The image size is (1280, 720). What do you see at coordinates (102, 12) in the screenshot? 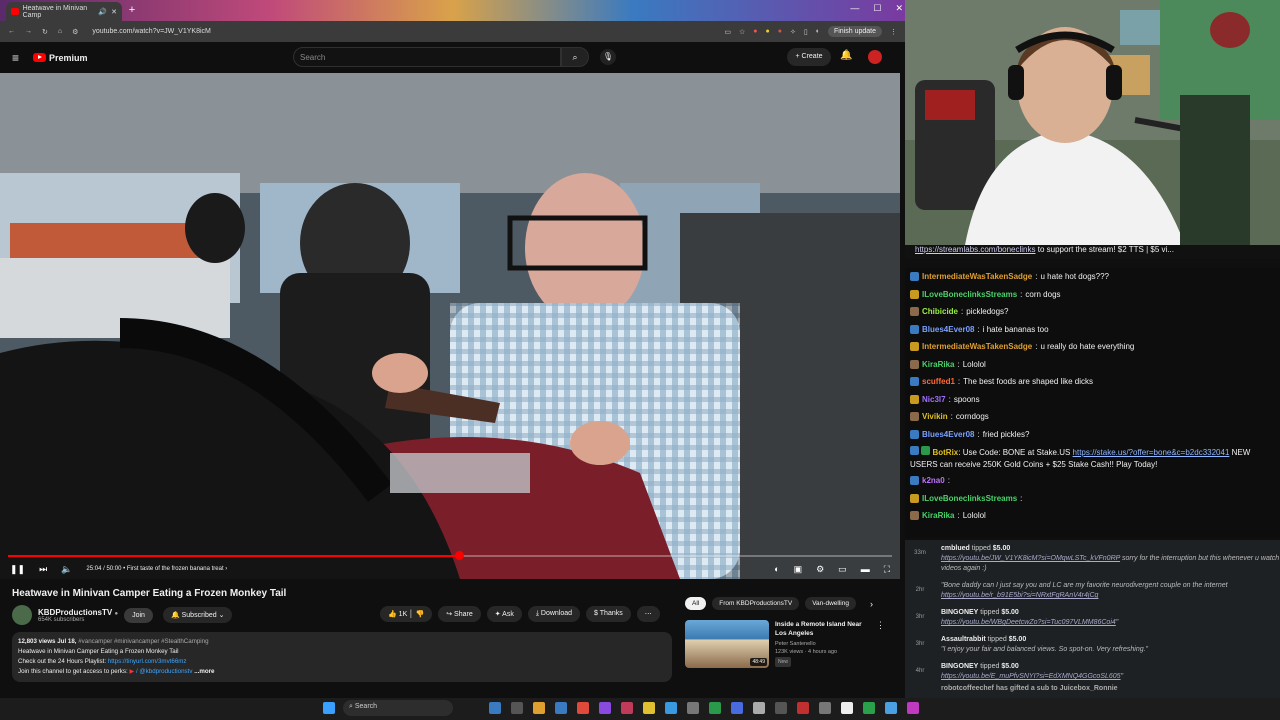
I see `tab-audio-icon: 🔊` at bounding box center [102, 12].